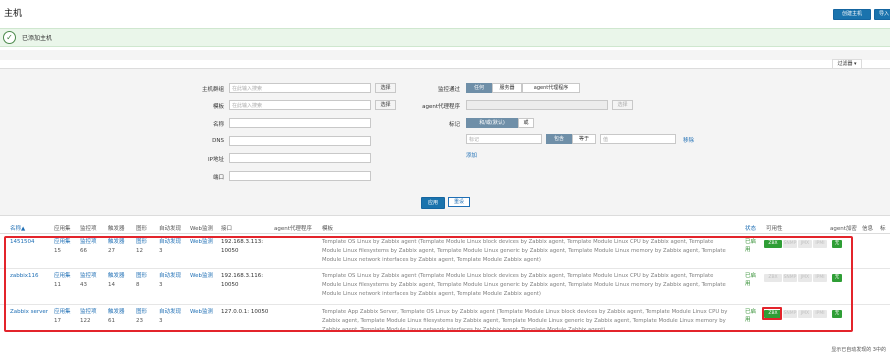  I want to click on name-label: 名称, so click(218, 125).